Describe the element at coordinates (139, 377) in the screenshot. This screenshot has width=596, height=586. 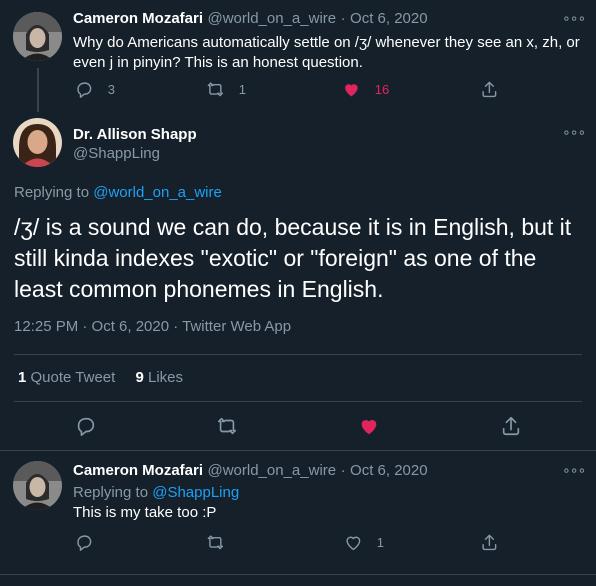
I see `likes-count: 9` at that location.